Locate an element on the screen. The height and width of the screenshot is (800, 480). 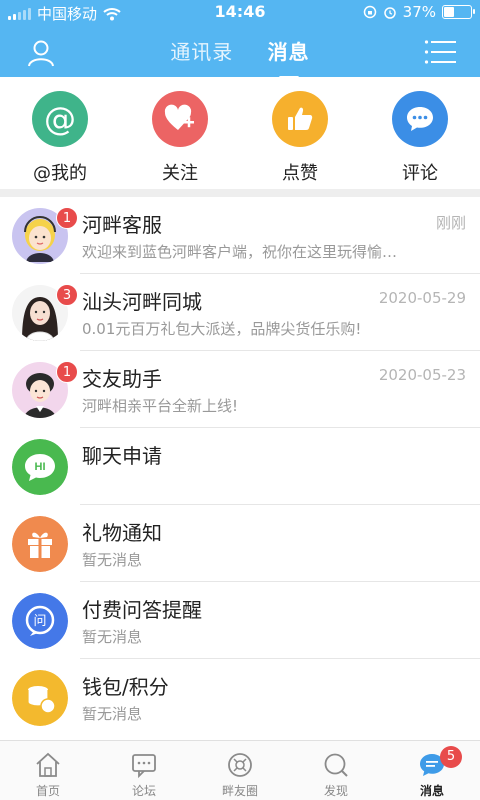
bottom-nav: 首页 论坛 畔友圈 发现 5 消息 is located at coordinates (240, 770).